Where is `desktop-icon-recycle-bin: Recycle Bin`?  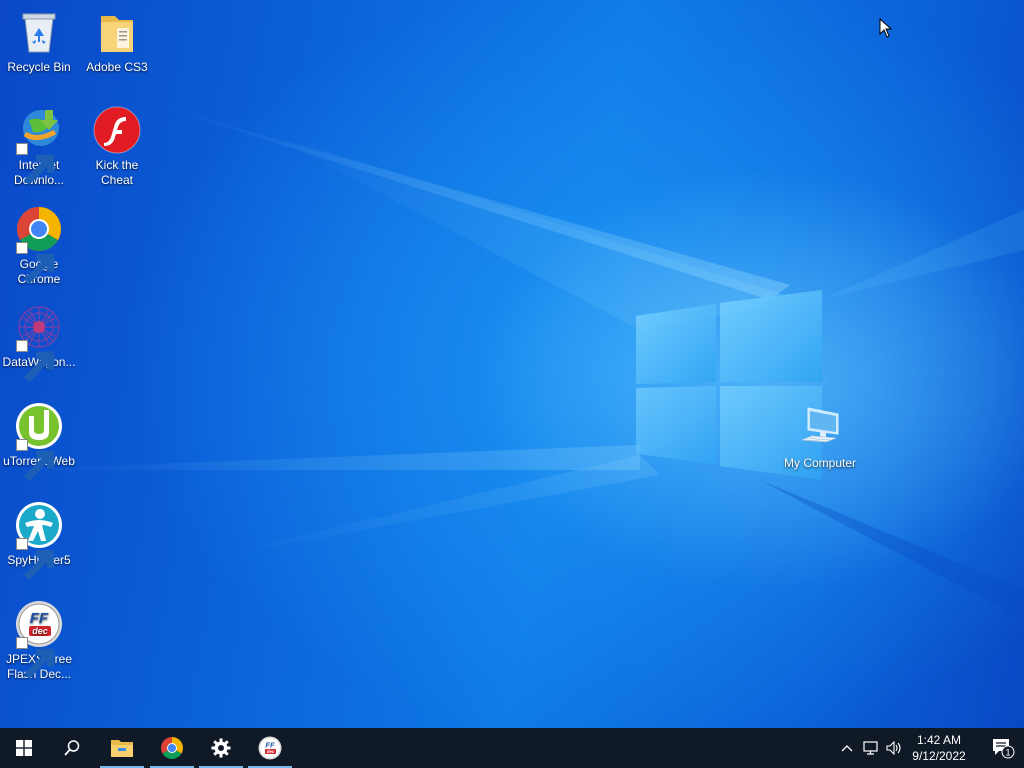 desktop-icon-recycle-bin: Recycle Bin is located at coordinates (39, 41).